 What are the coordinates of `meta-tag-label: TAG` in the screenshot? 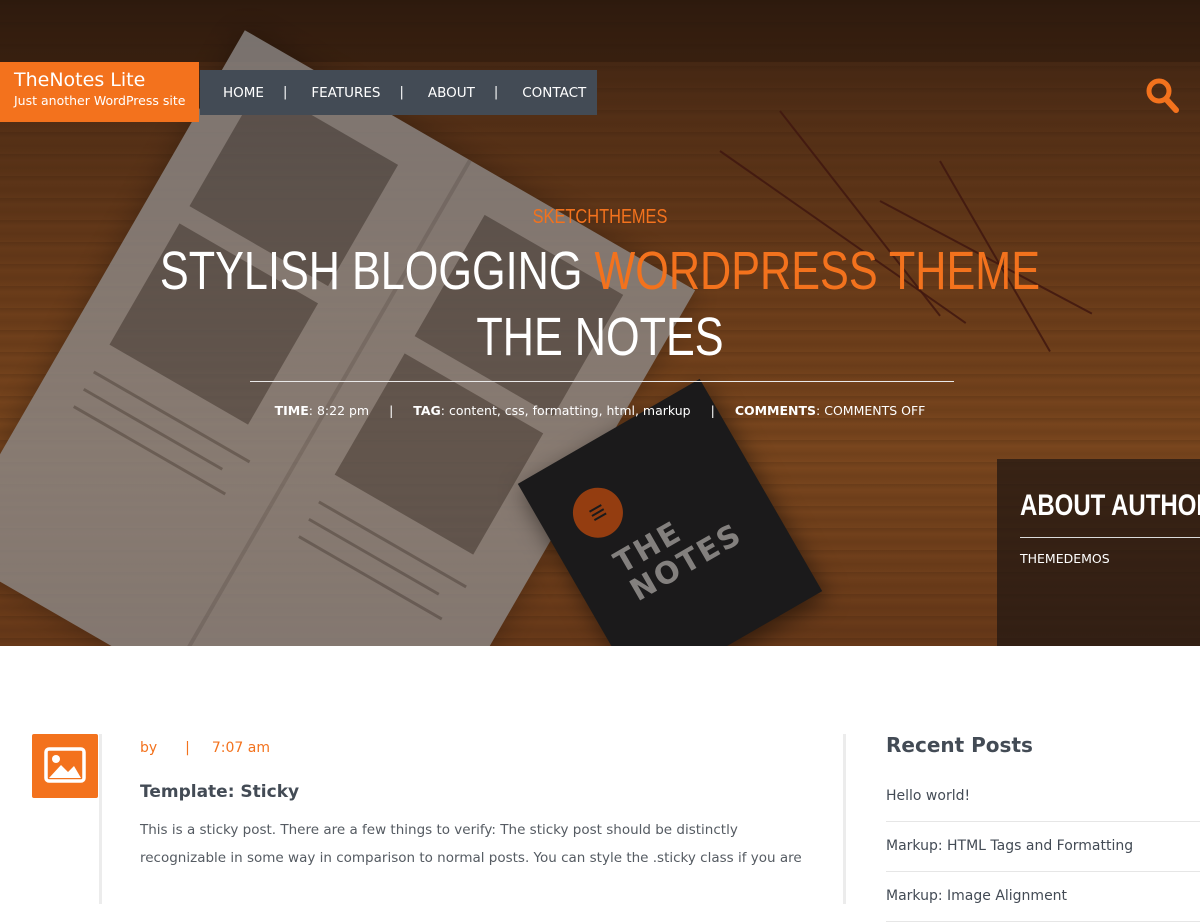 It's located at (427, 410).